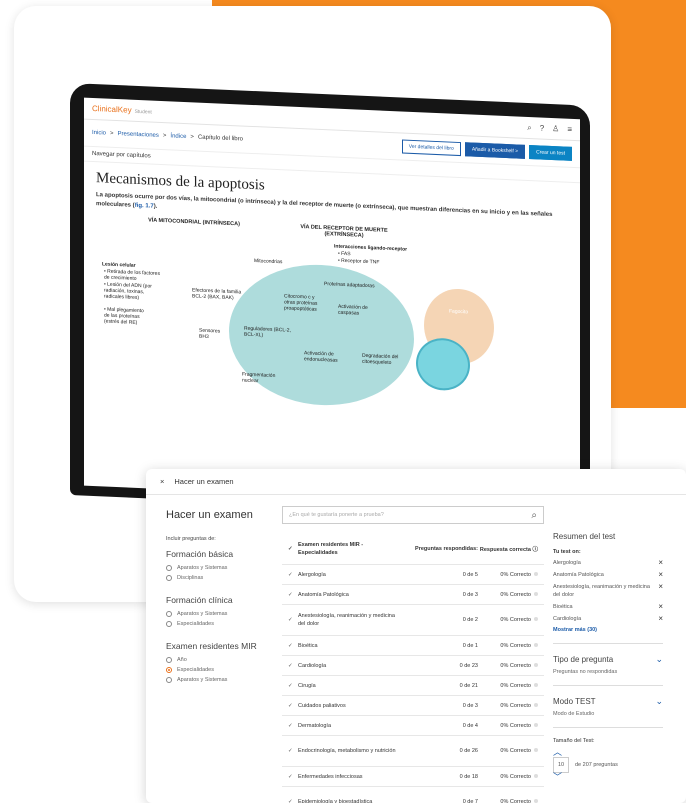 This screenshot has height=803, width=686. I want to click on figure-link: fig. 1.7, so click(144, 206).